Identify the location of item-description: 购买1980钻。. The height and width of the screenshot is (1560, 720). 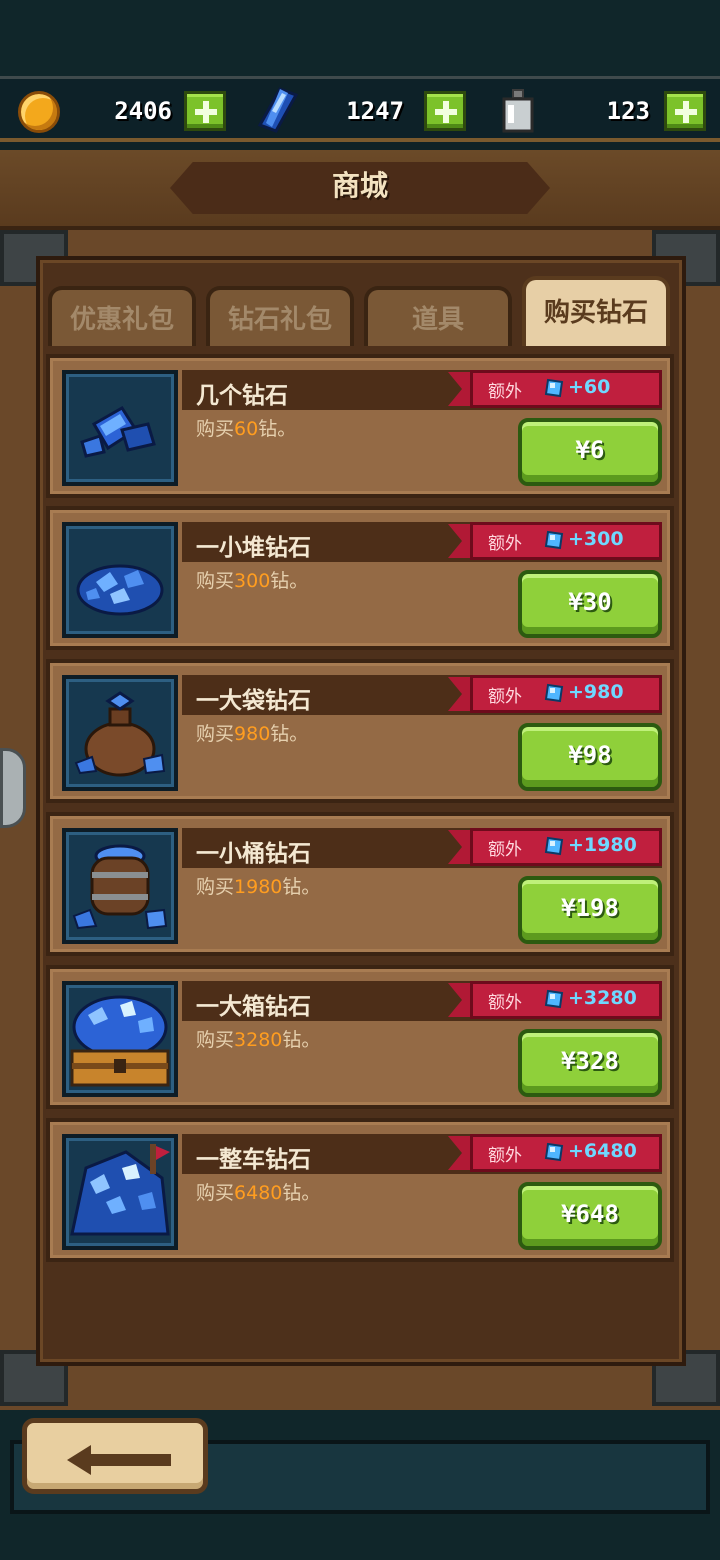
(258, 887).